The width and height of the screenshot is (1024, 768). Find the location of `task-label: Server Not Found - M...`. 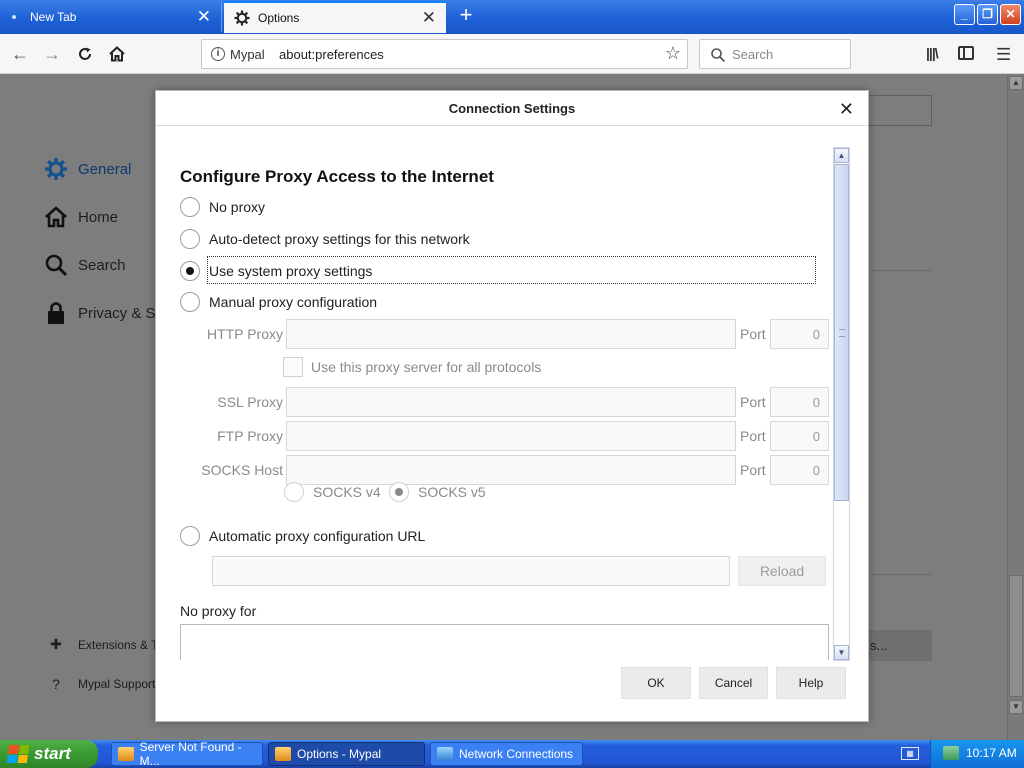

task-label: Server Not Found - M... is located at coordinates (190, 754).